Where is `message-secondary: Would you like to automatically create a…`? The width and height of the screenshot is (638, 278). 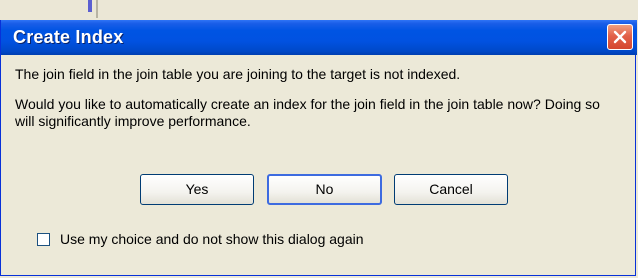 message-secondary: Would you like to automatically create a… is located at coordinates (307, 112).